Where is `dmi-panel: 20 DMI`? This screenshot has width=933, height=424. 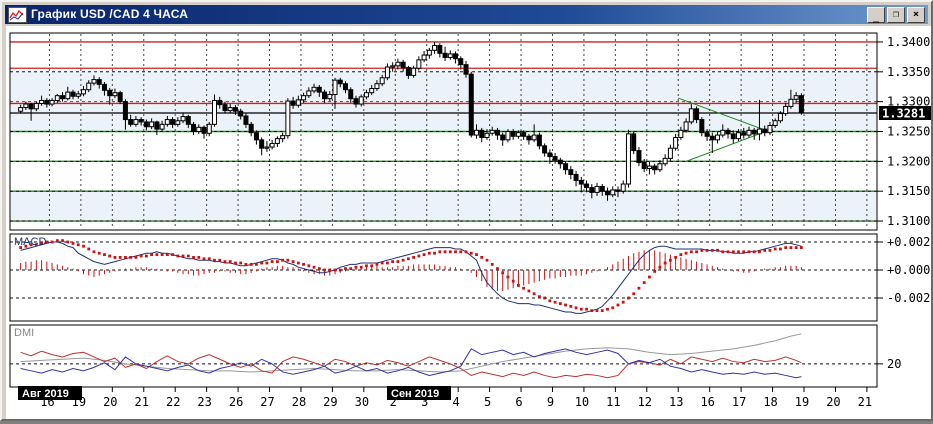
dmi-panel: 20 DMI is located at coordinates (455, 356).